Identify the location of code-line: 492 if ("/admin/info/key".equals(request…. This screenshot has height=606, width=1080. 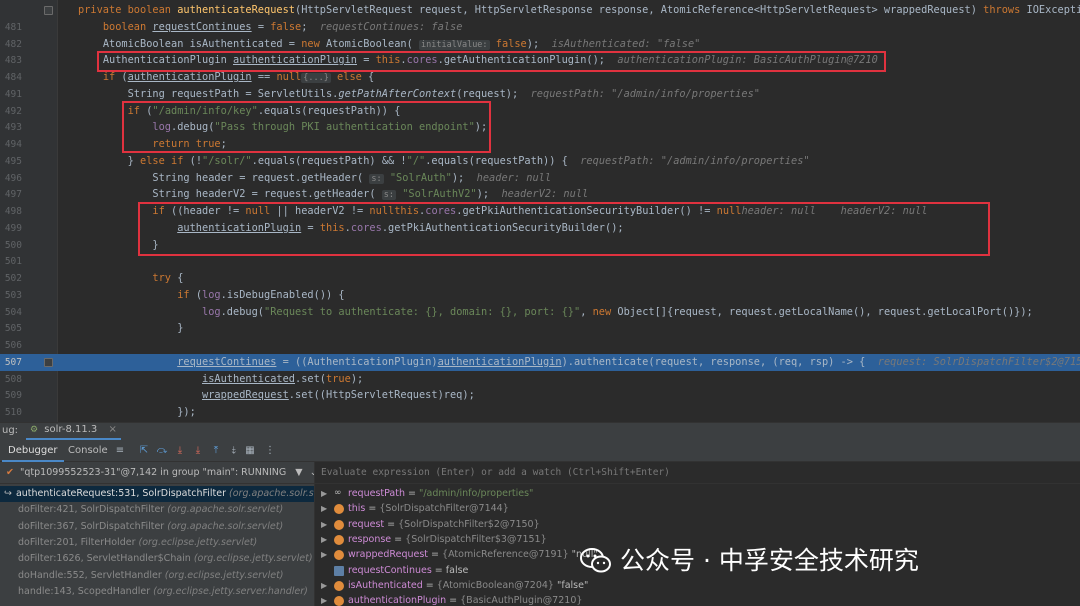
(540, 111).